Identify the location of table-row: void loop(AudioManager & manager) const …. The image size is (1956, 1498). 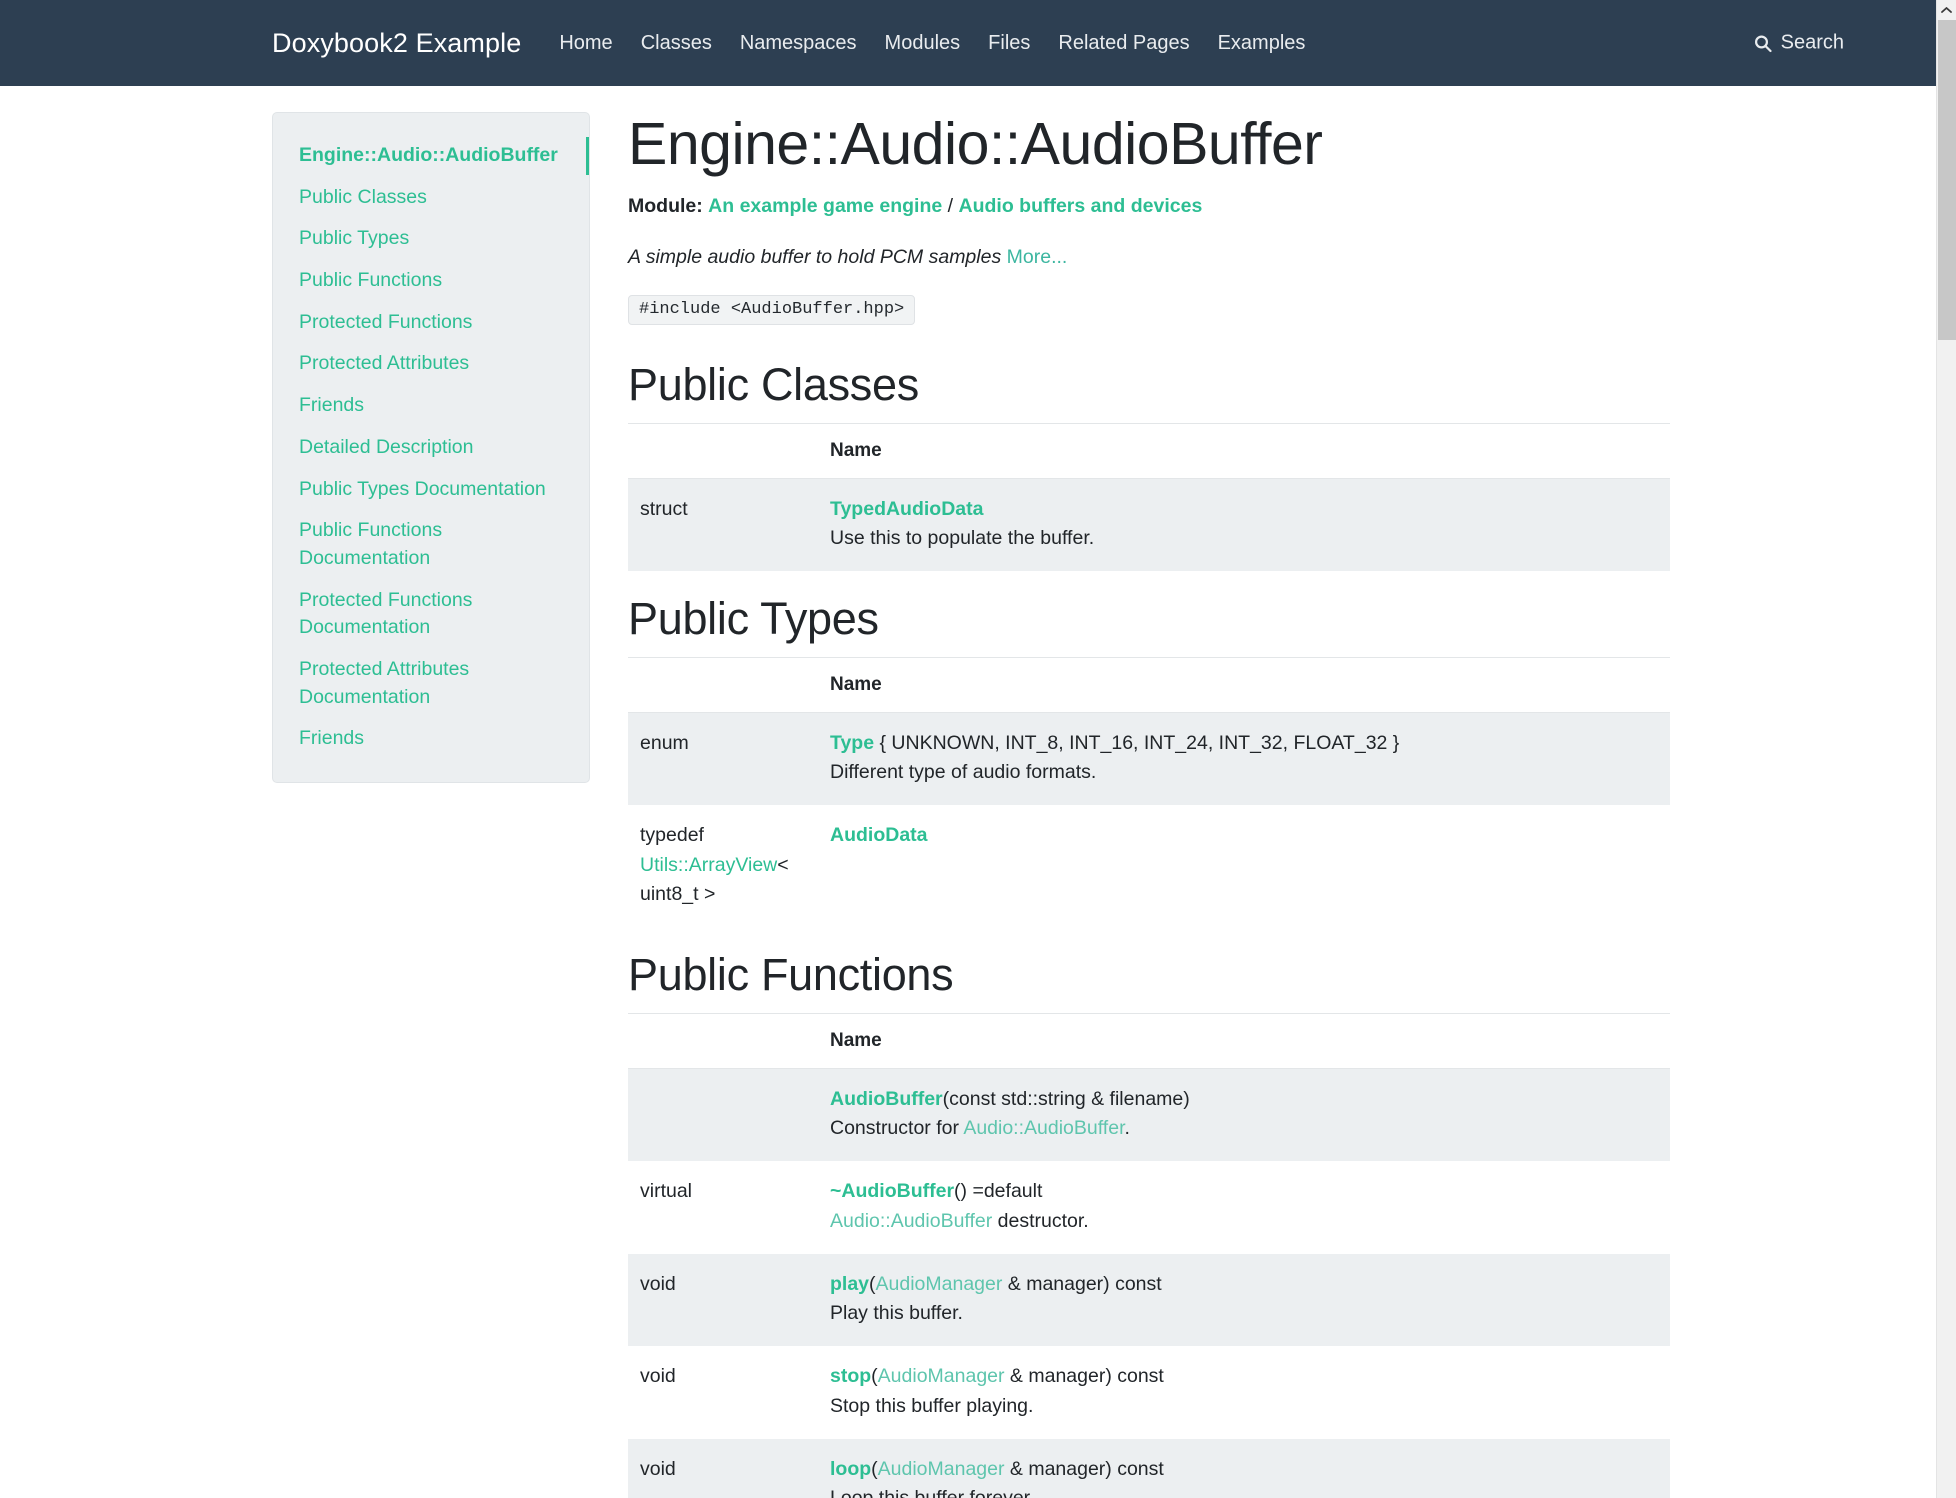
(1149, 1468).